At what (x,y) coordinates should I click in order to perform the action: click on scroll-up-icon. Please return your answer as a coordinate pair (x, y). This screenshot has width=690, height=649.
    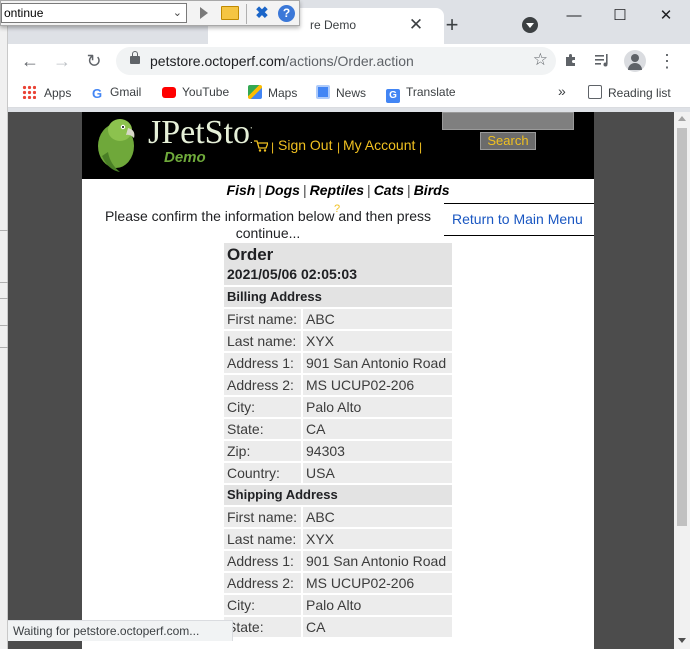
    Looking at the image, I should click on (682, 118).